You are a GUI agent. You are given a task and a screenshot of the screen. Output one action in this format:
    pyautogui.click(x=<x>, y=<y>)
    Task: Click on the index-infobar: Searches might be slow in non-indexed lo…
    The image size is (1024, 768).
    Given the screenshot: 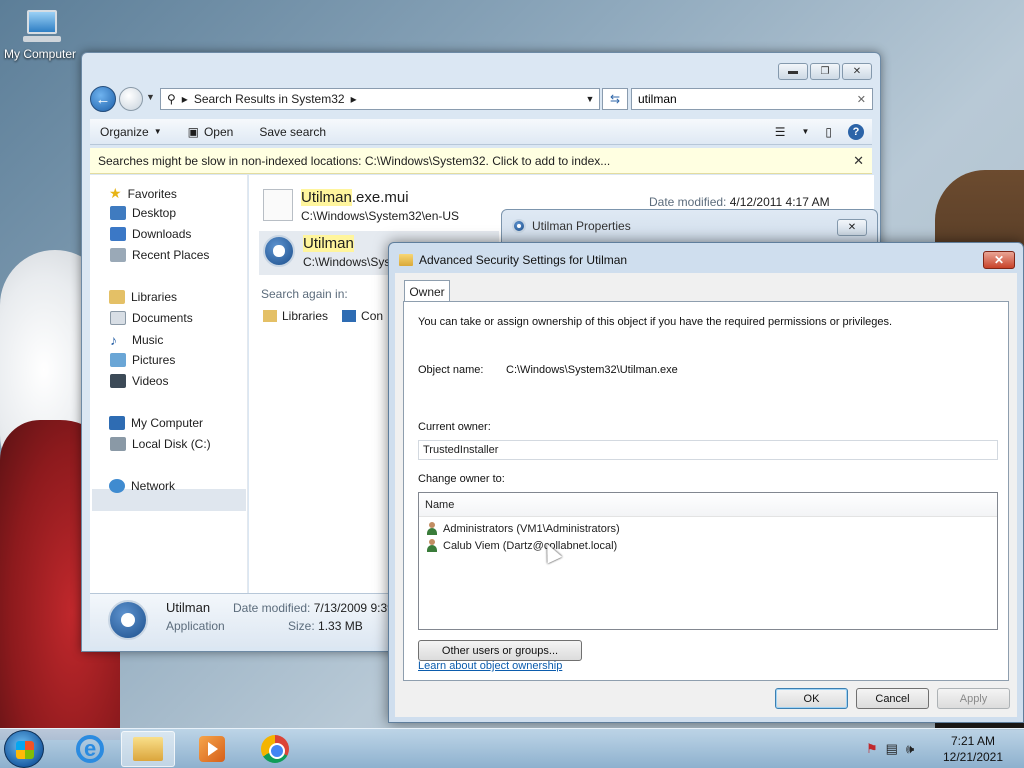 What is the action you would take?
    pyautogui.click(x=481, y=161)
    